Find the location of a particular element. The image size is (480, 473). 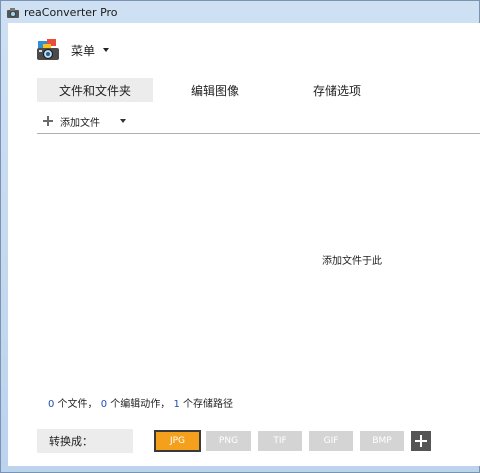

add-files-label: 添加文件 is located at coordinates (80, 123).